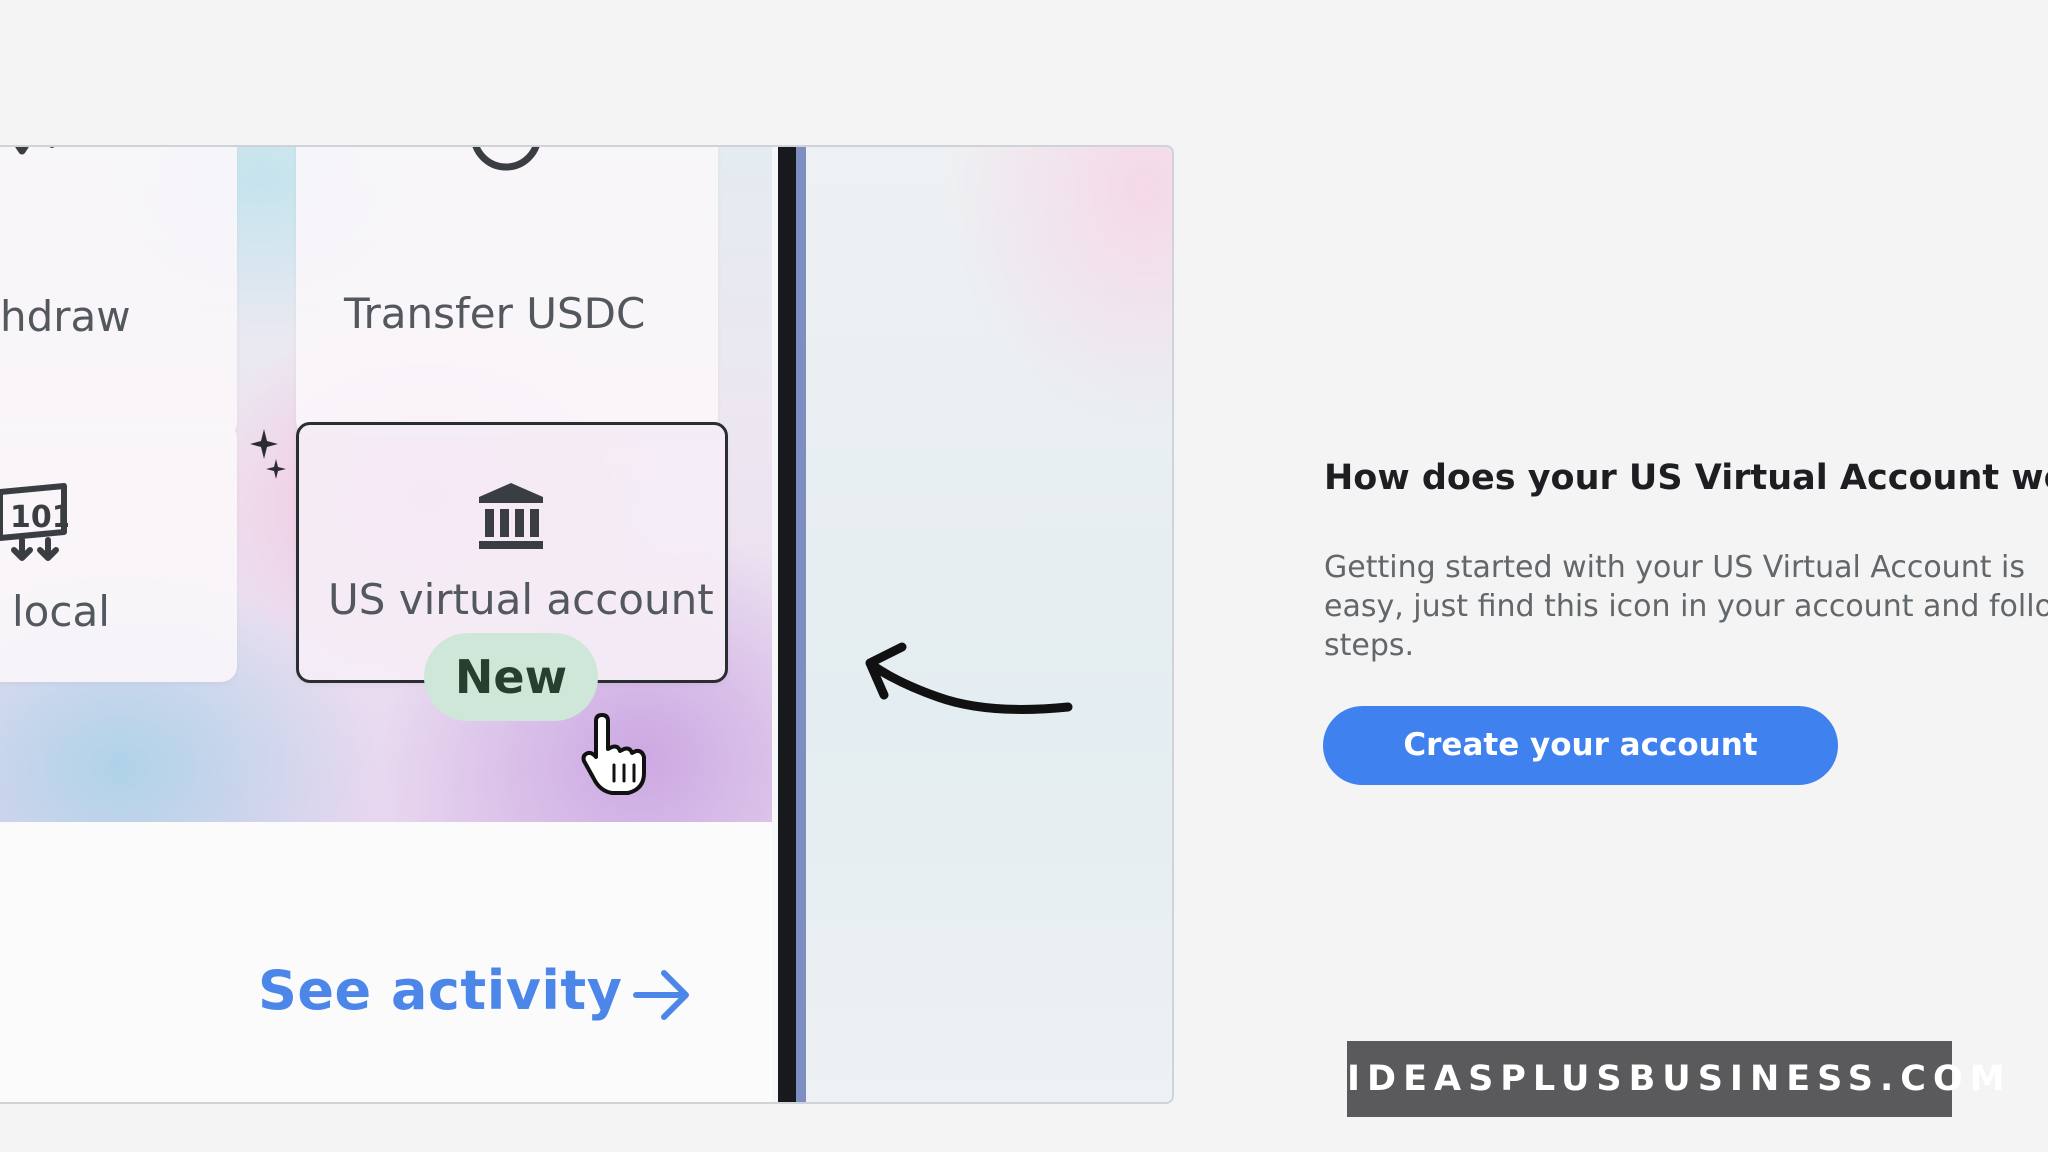  Describe the element at coordinates (65, 316) in the screenshot. I see `withdraw-label: hdraw` at that location.